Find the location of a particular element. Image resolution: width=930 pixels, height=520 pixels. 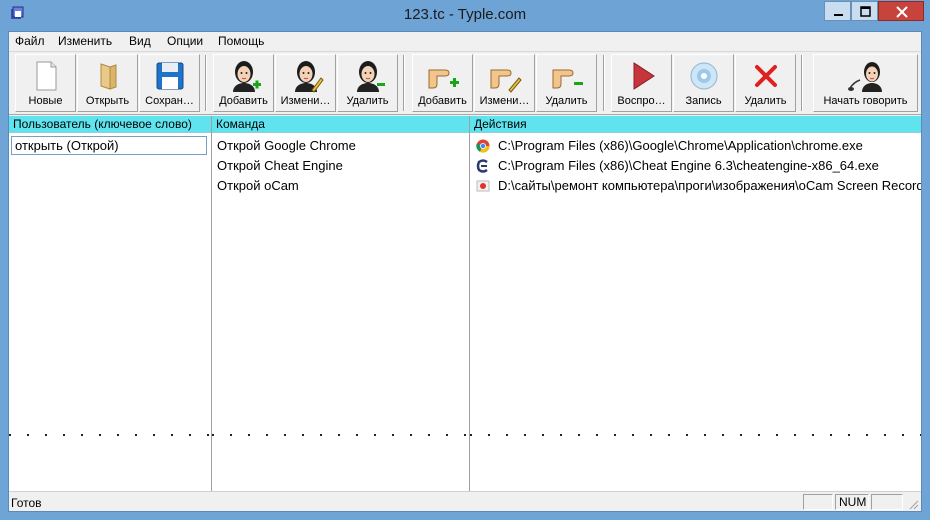

start-speaking-label: Начать говорить is located at coordinates (865, 101).